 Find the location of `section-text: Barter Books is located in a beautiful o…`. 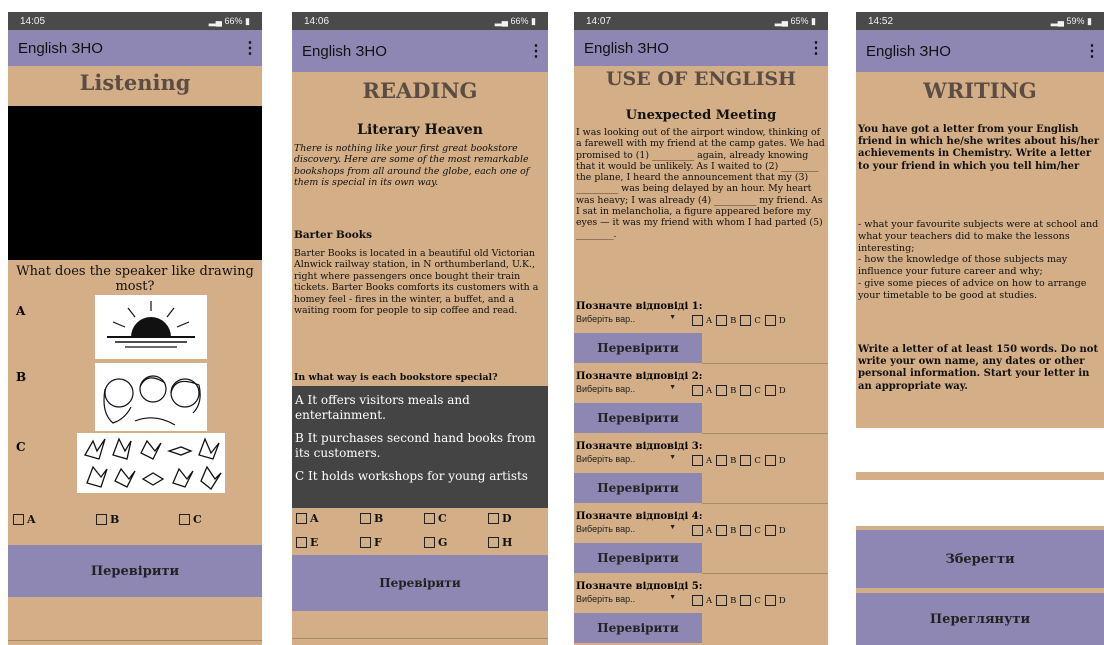

section-text: Barter Books is located in a beautiful o… is located at coordinates (416, 282).